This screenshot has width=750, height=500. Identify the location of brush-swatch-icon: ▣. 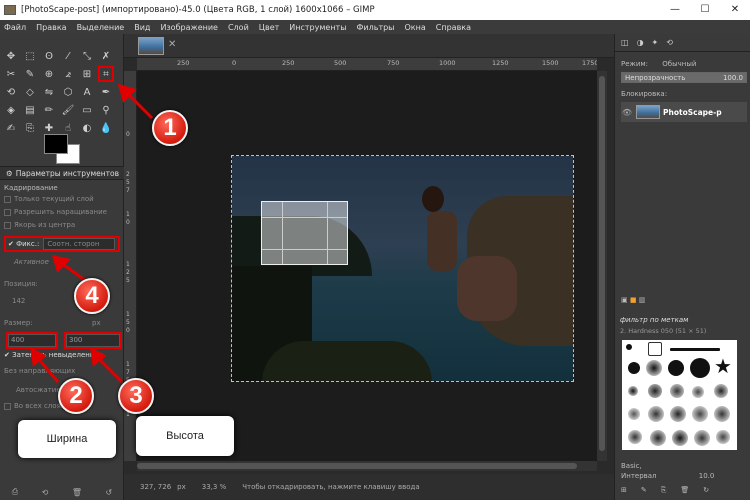
(624, 300).